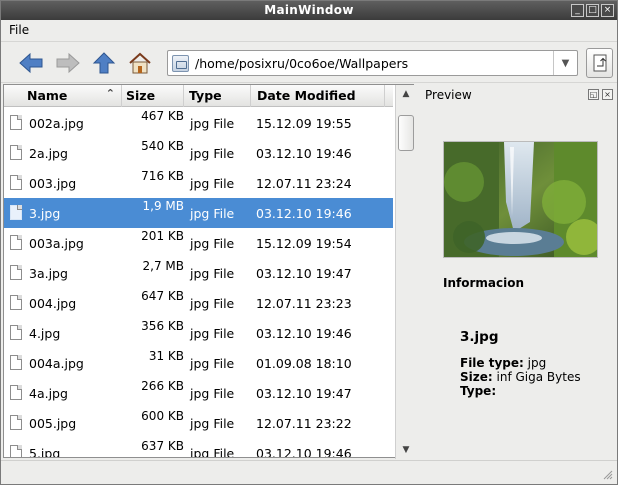  I want to click on up-button, so click(104, 63).